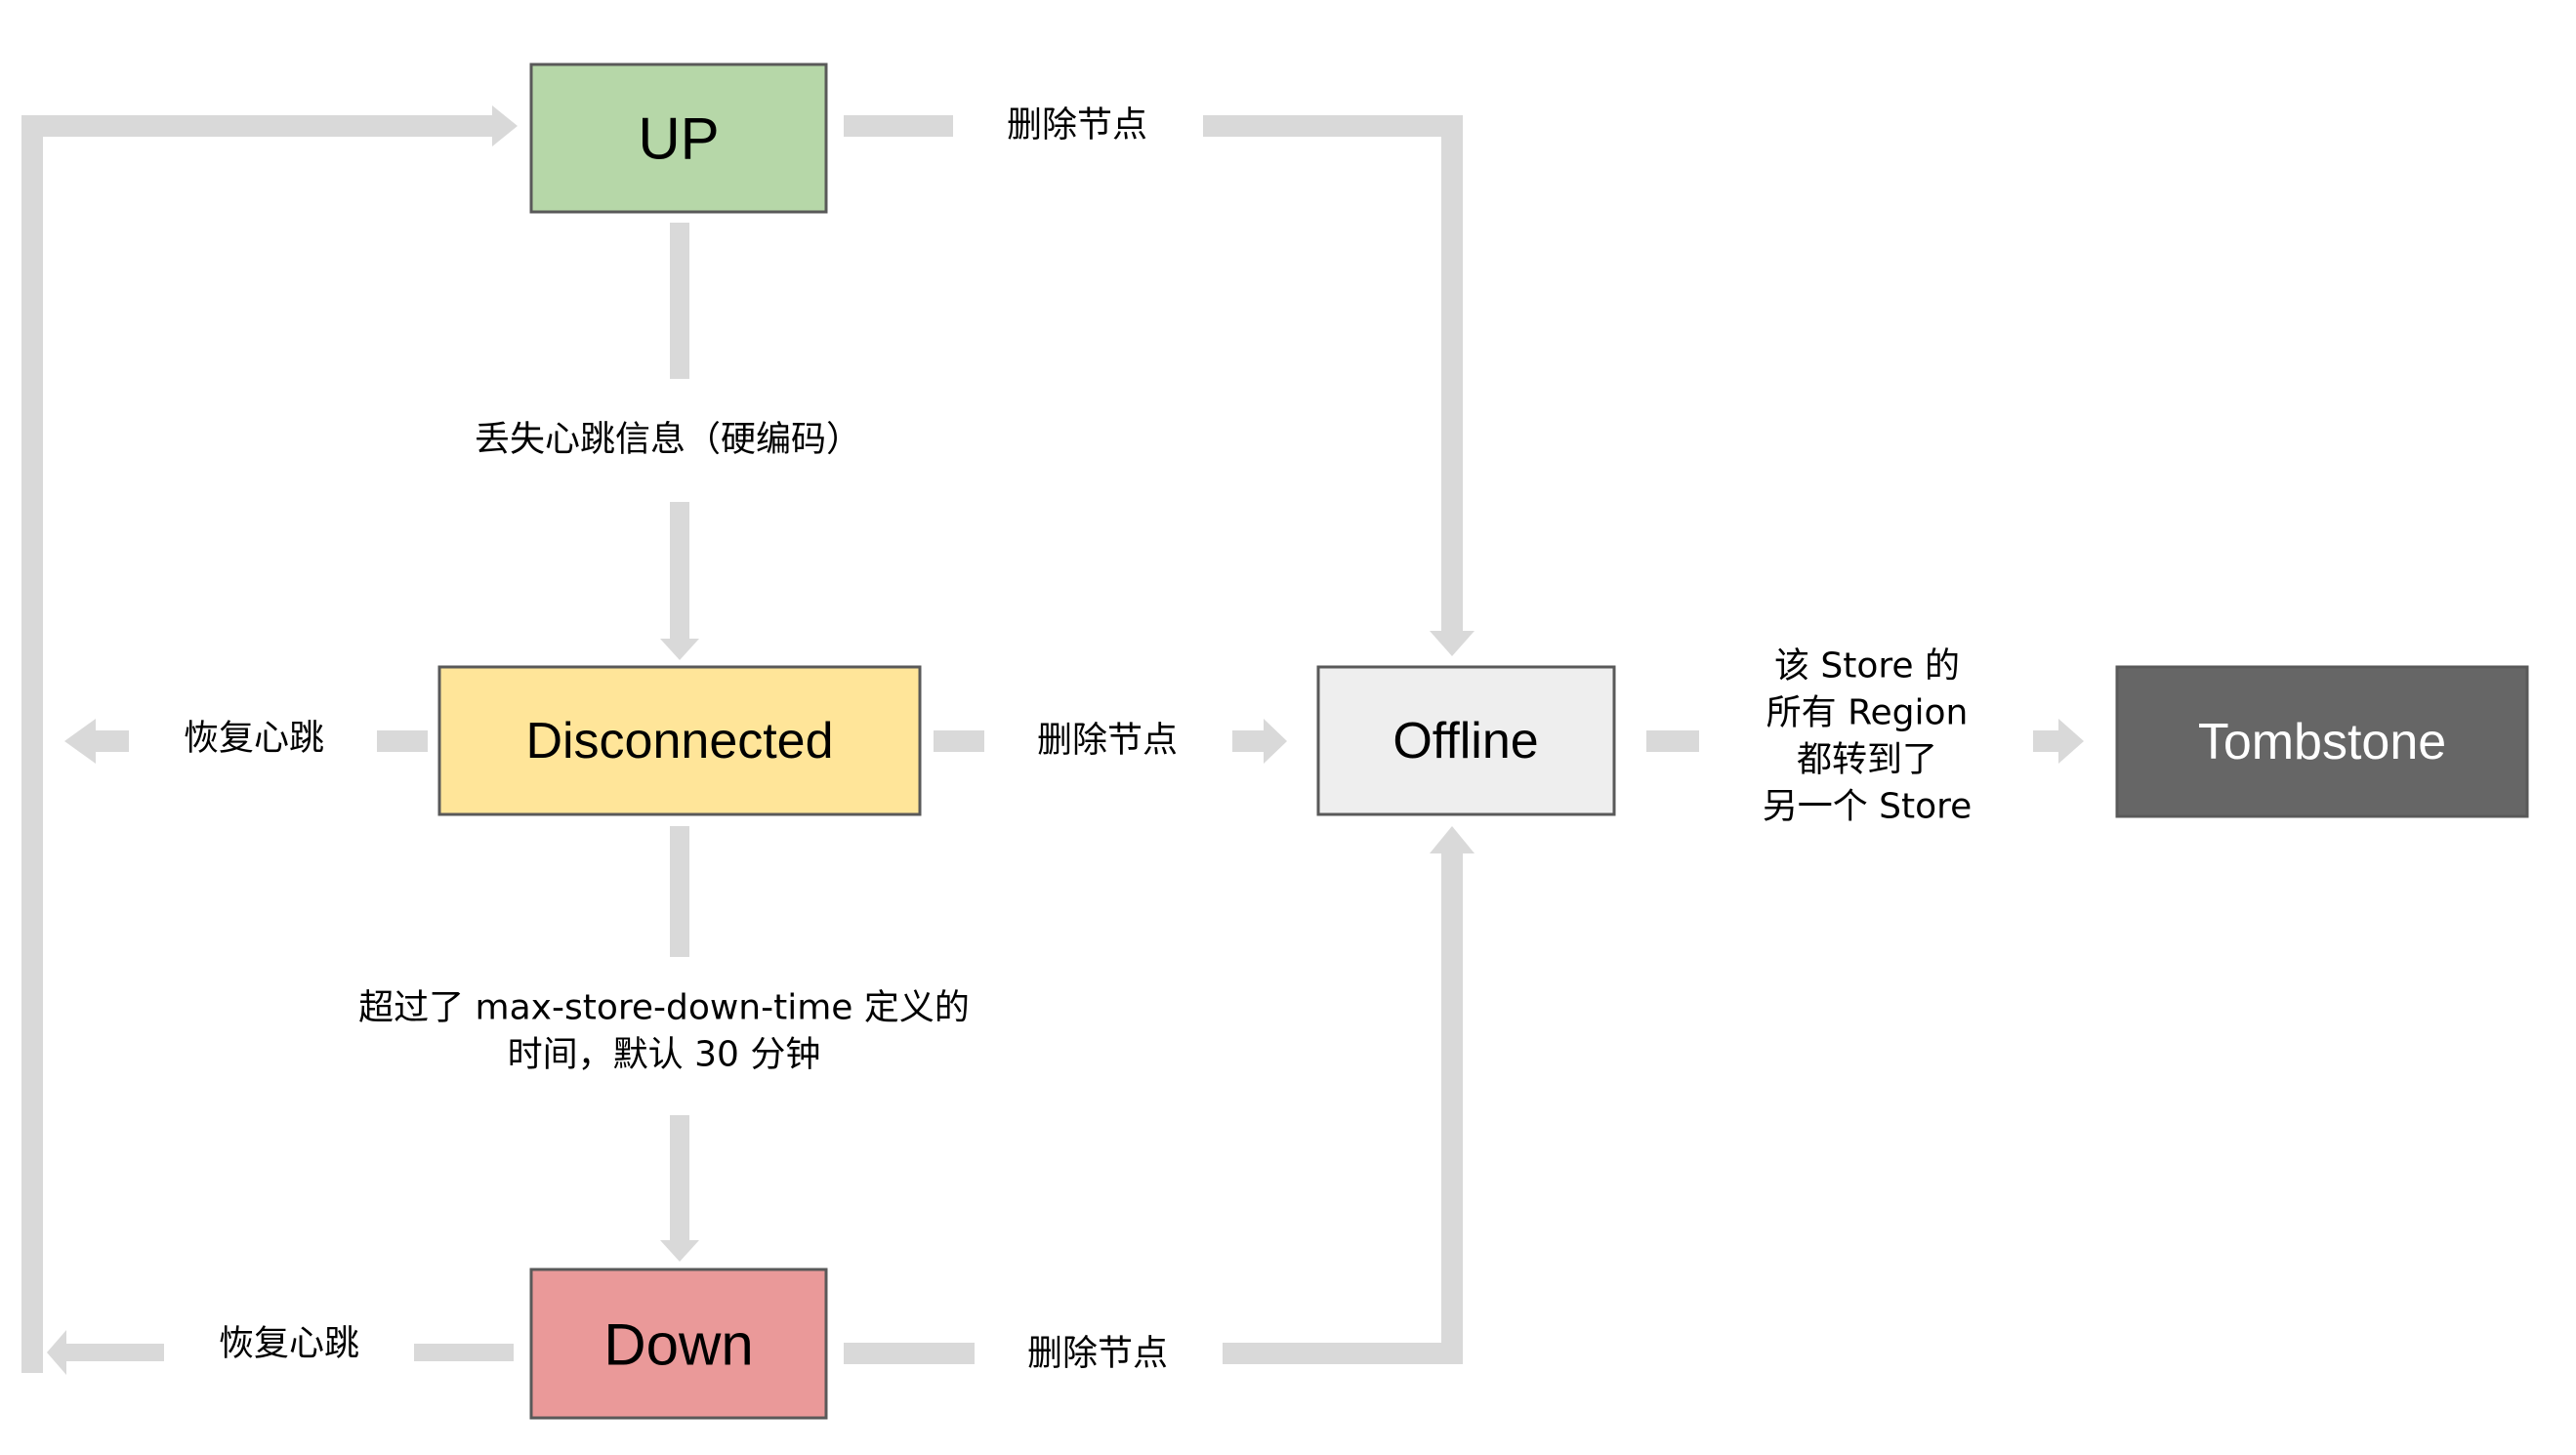 The width and height of the screenshot is (2576, 1455). Describe the element at coordinates (1867, 760) in the screenshot. I see `label-offline-to-tombstone-line-3: 都转到了` at that location.